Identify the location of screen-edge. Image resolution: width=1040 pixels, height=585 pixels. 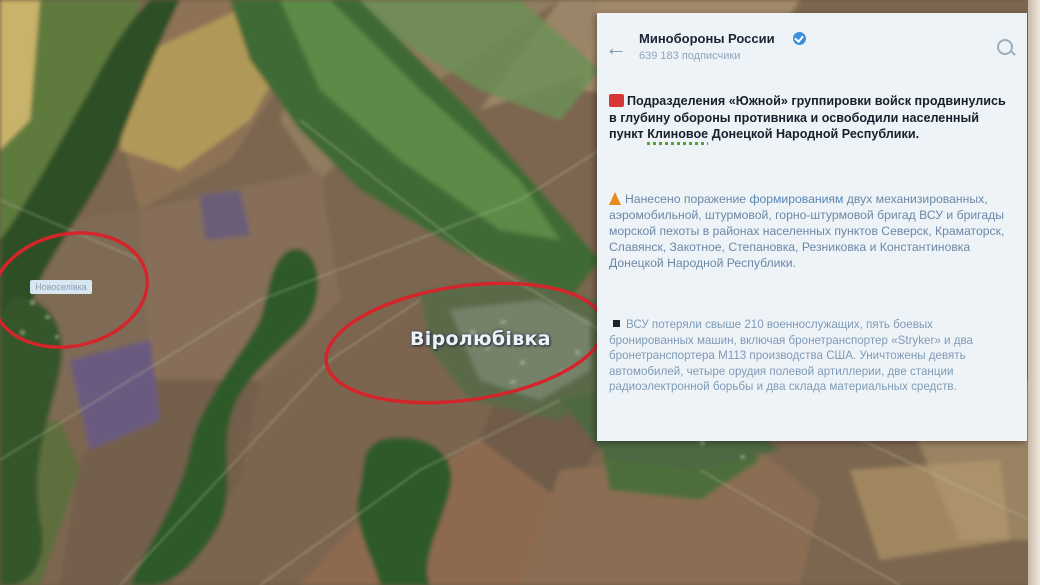
(1034, 292).